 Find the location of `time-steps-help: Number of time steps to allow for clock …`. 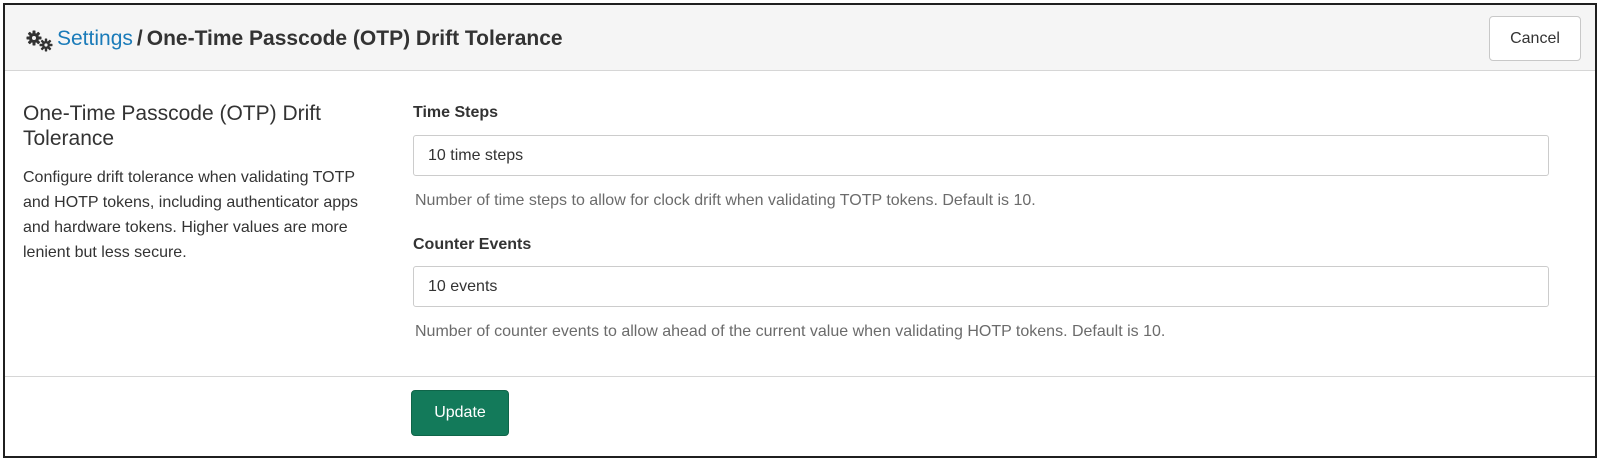

time-steps-help: Number of time steps to allow for clock … is located at coordinates (725, 200).